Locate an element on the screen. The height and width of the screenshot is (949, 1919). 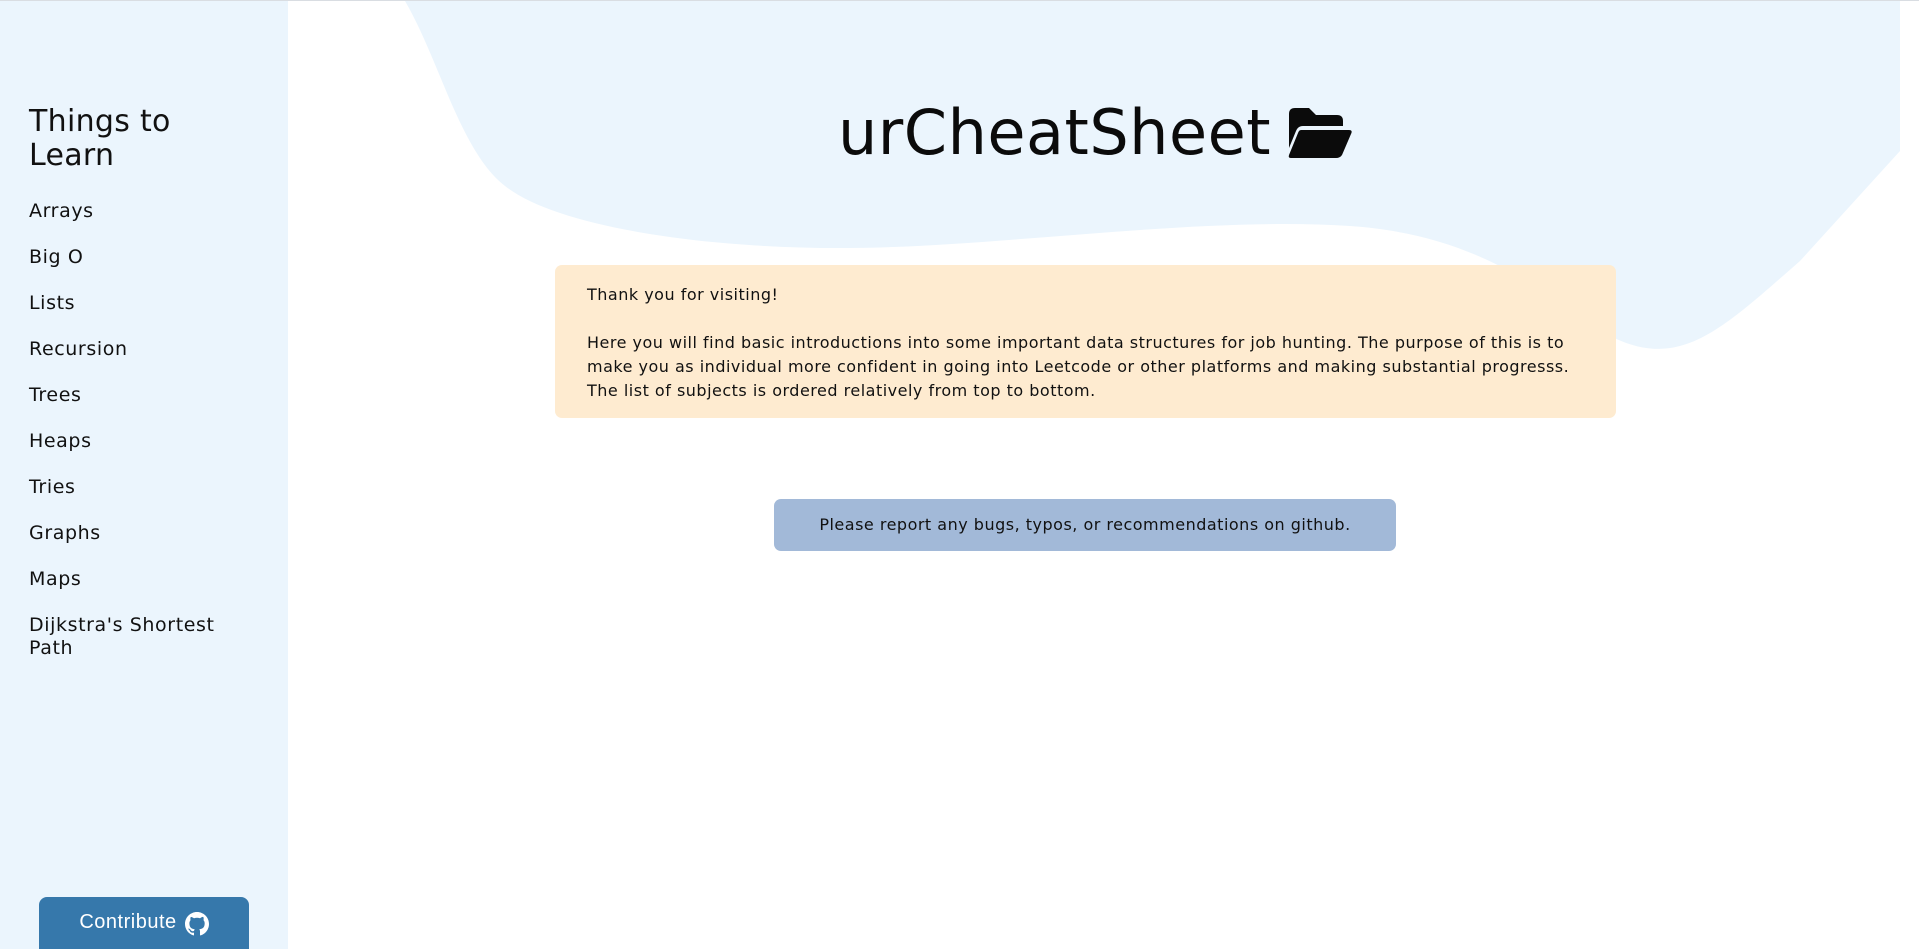
sidebar-item-heaps: Heaps is located at coordinates (144, 453).